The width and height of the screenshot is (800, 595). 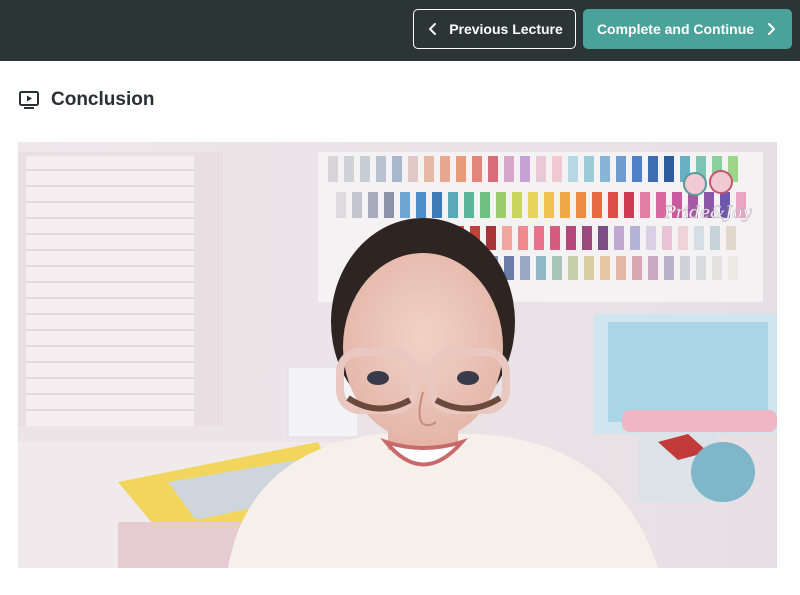 I want to click on chevron-right-icon, so click(x=772, y=29).